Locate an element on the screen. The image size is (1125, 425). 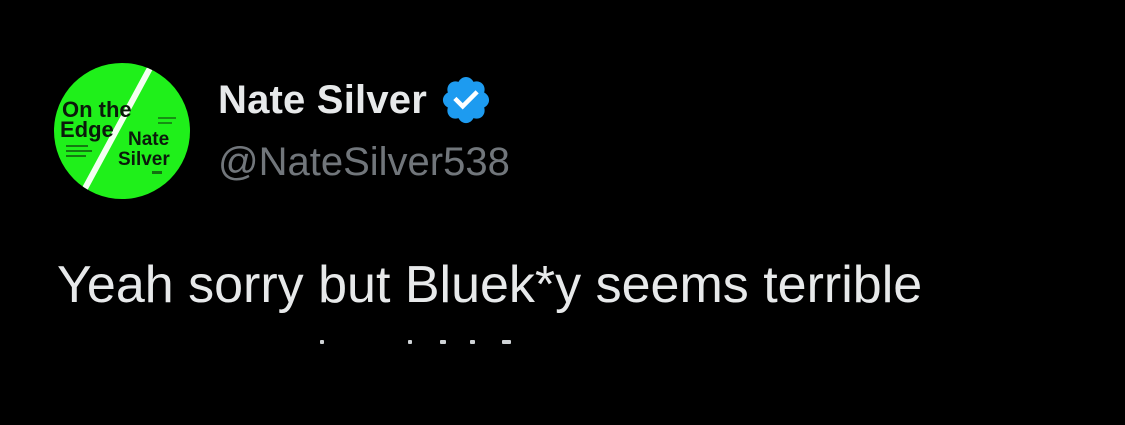
cutoff-next-line-fragment is located at coordinates (430, 343).